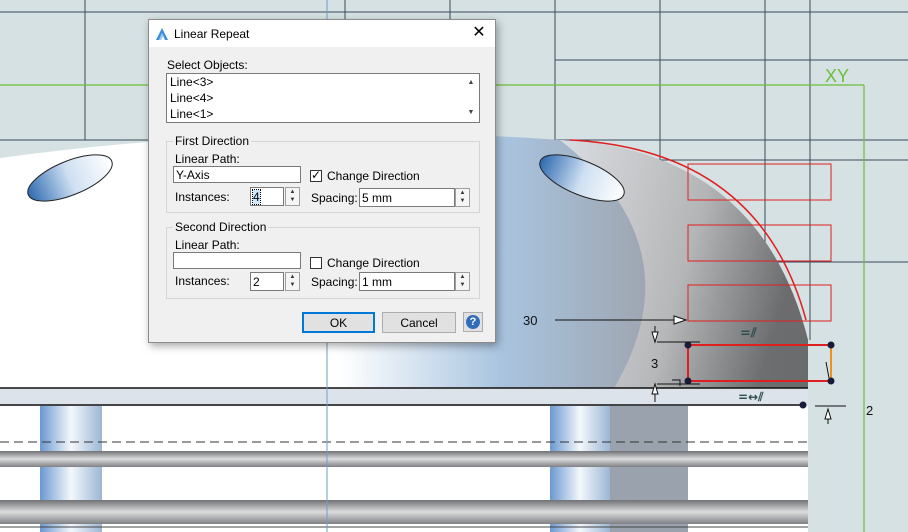 The width and height of the screenshot is (908, 532). Describe the element at coordinates (267, 196) in the screenshot. I see `first-instances-input: 4` at that location.